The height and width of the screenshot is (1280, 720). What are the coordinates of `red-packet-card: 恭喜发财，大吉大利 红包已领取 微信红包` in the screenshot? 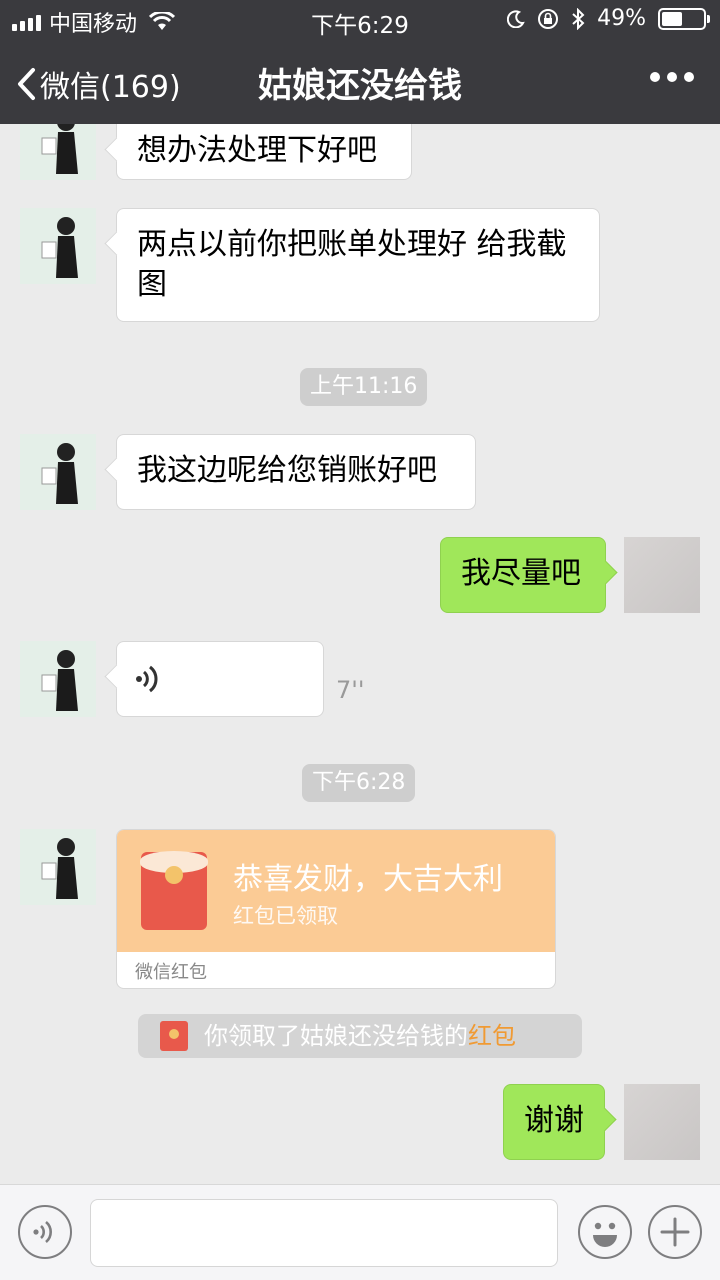 It's located at (336, 909).